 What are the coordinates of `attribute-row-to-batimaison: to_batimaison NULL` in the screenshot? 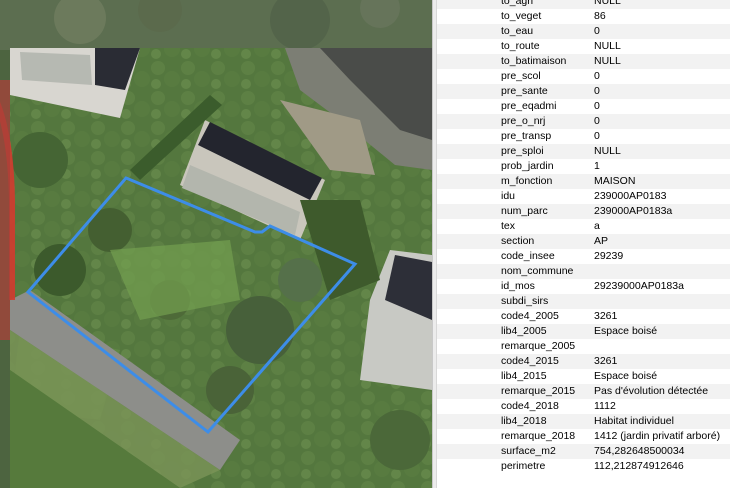 It's located at (583, 61).